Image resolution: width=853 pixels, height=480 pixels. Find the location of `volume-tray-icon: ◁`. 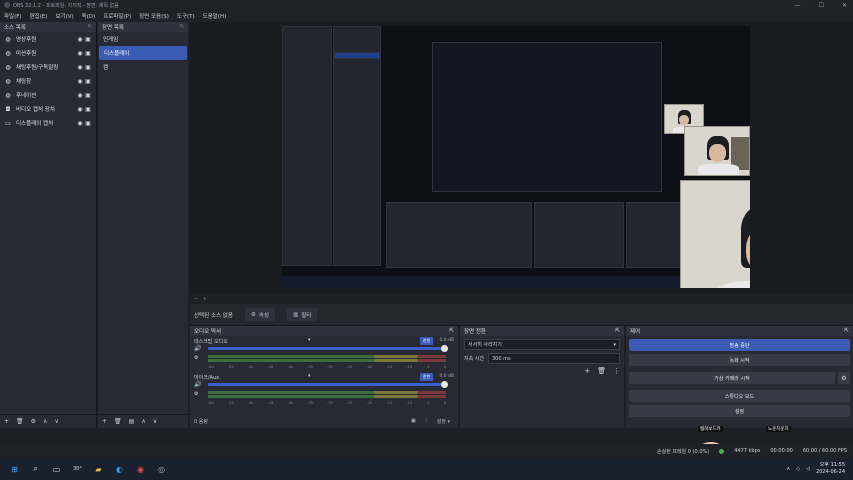

volume-tray-icon: ◁ is located at coordinates (808, 469).